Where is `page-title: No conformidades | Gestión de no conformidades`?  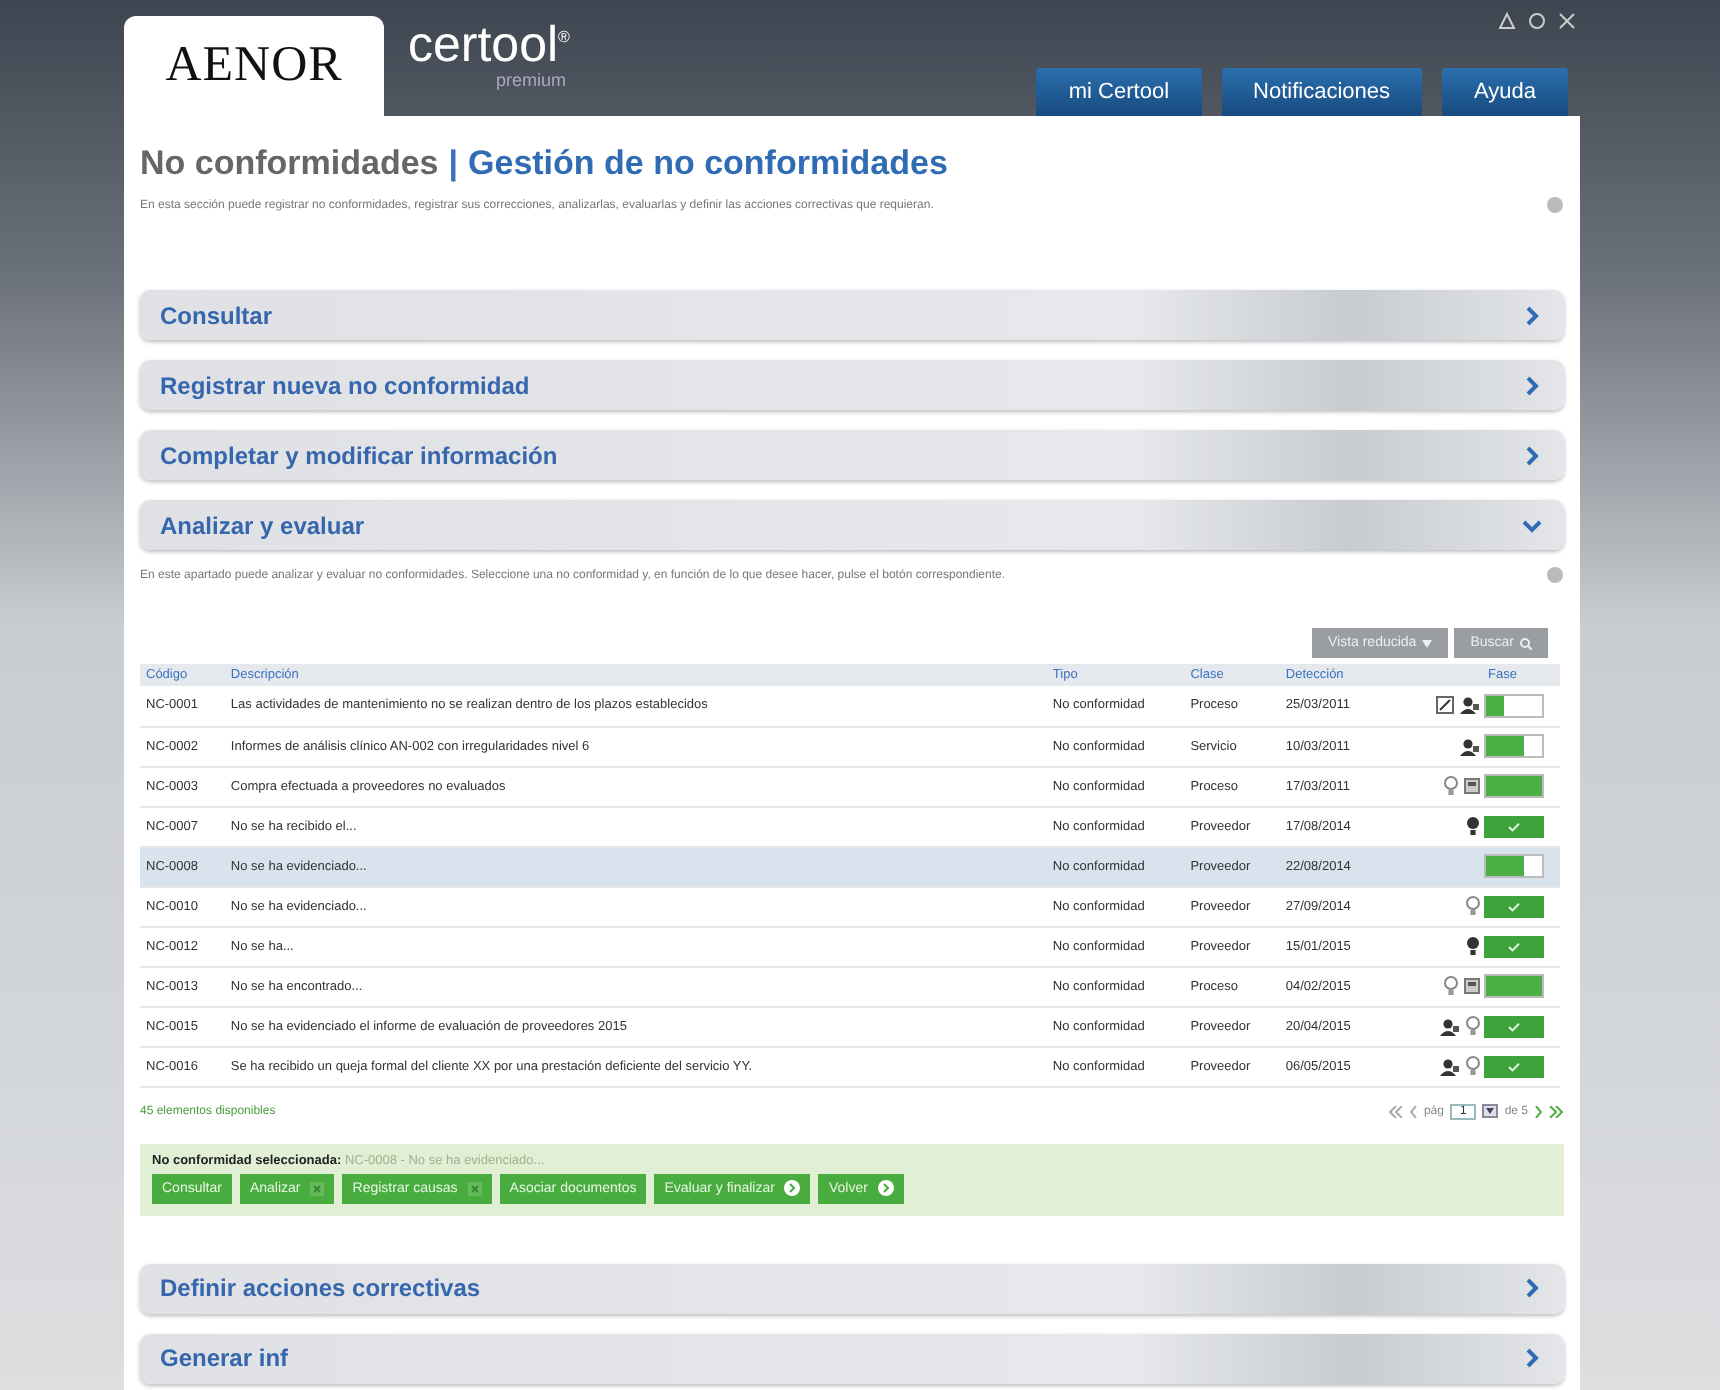
page-title: No conformidades | Gestión de no conformidades is located at coordinates (545, 164).